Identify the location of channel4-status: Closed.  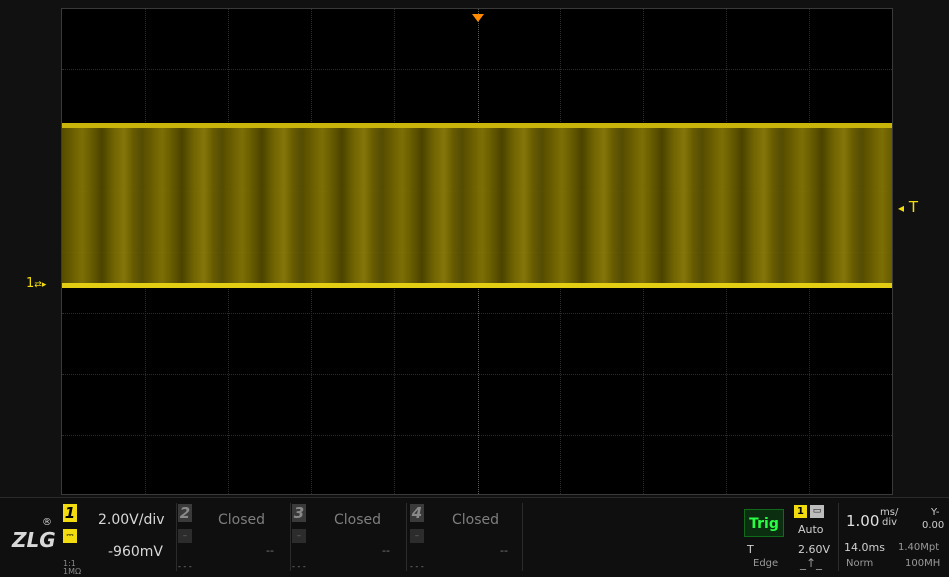
(476, 520).